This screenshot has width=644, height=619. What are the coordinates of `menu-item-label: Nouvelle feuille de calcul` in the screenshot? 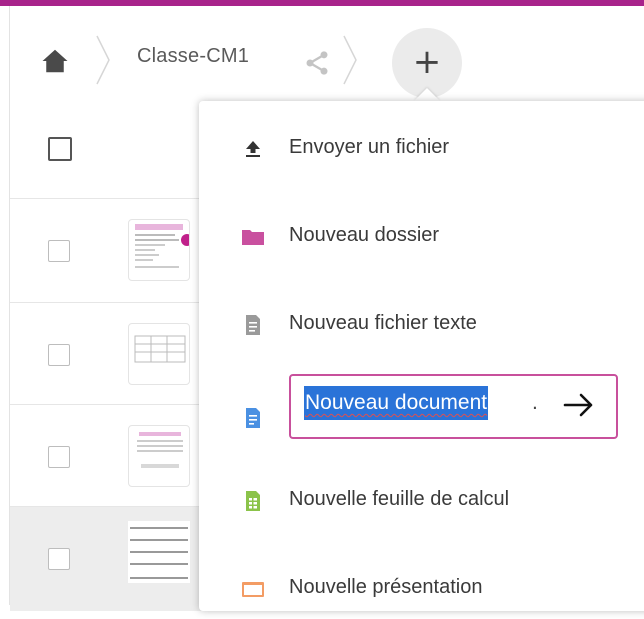 It's located at (399, 499).